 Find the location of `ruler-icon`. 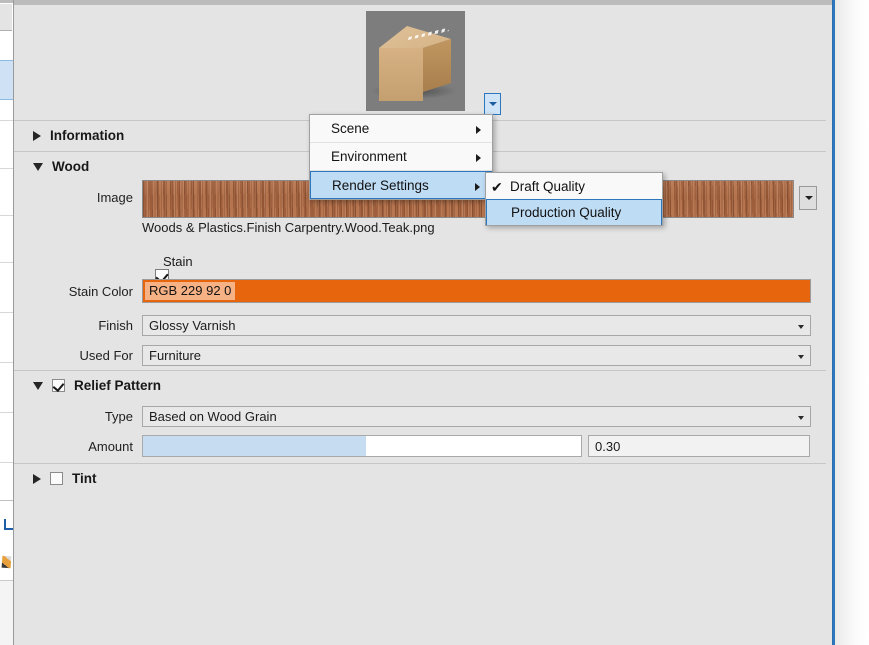

ruler-icon is located at coordinates (8, 524).